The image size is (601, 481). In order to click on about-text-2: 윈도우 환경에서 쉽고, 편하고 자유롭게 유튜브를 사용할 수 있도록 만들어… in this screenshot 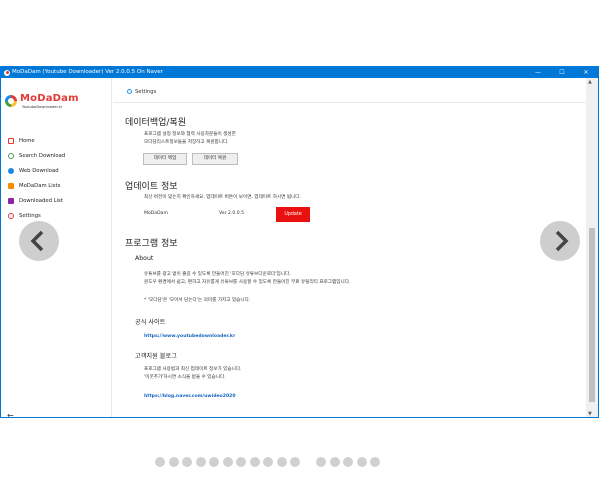, I will do `click(247, 282)`.